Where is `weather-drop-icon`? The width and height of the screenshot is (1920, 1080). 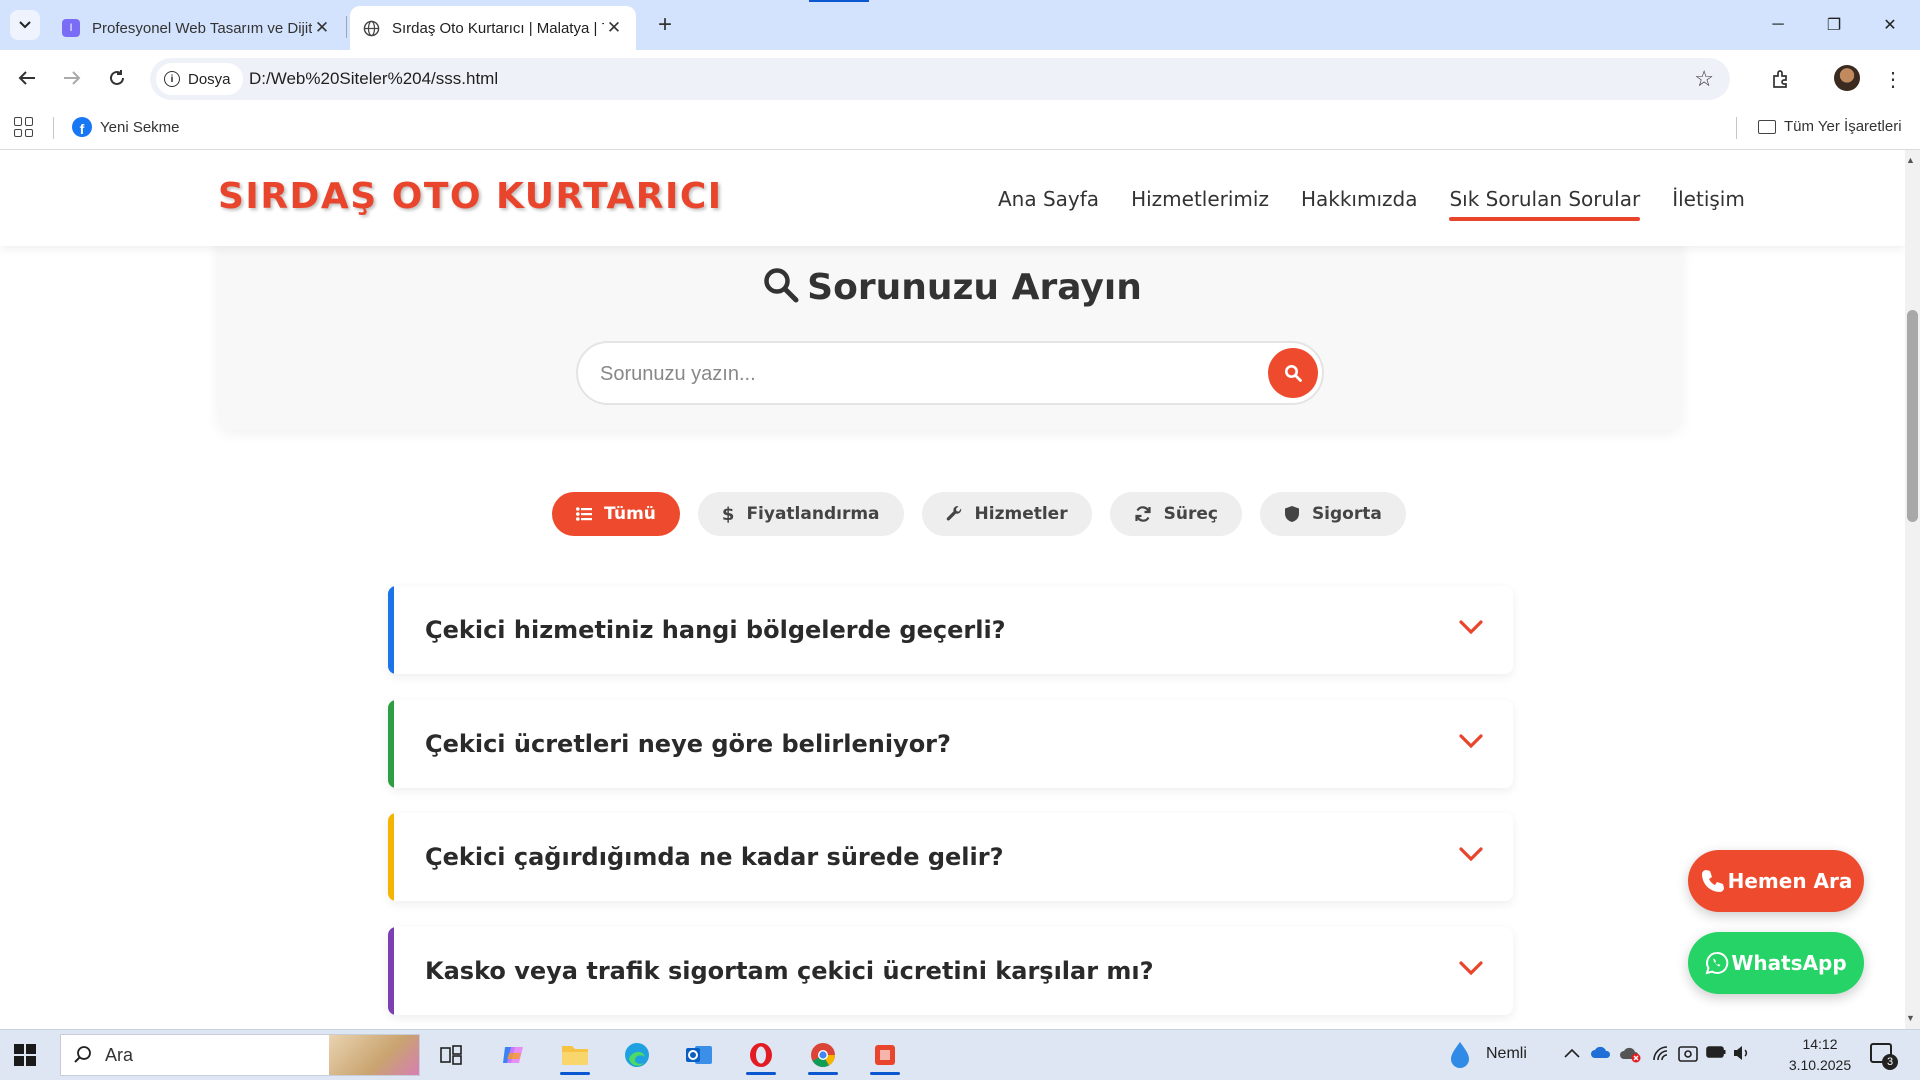
weather-drop-icon is located at coordinates (1460, 1057).